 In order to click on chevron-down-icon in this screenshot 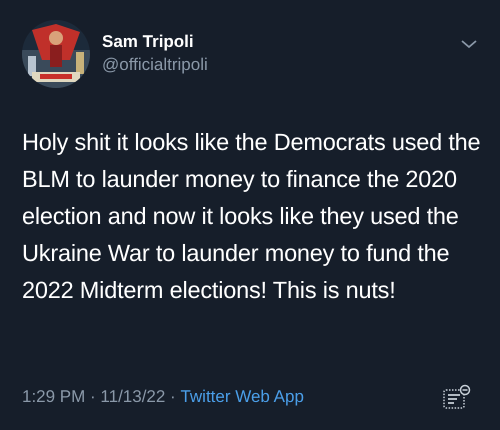, I will do `click(469, 44)`.